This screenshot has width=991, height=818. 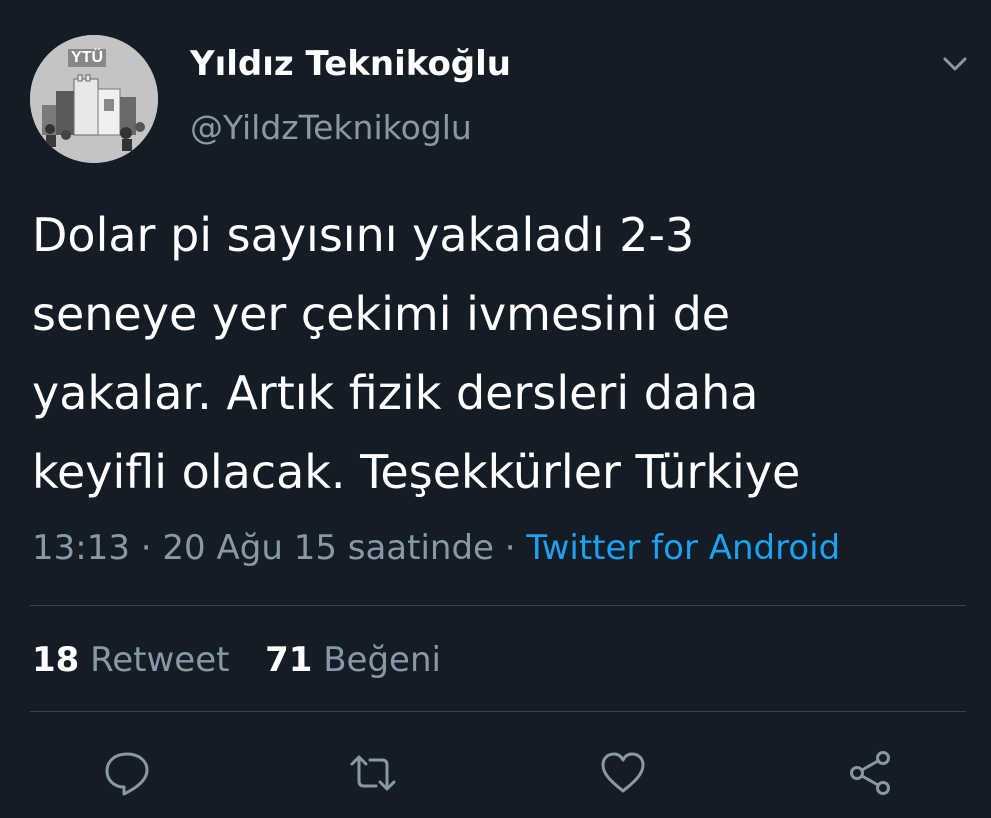 I want to click on reply-icon, so click(x=127, y=773).